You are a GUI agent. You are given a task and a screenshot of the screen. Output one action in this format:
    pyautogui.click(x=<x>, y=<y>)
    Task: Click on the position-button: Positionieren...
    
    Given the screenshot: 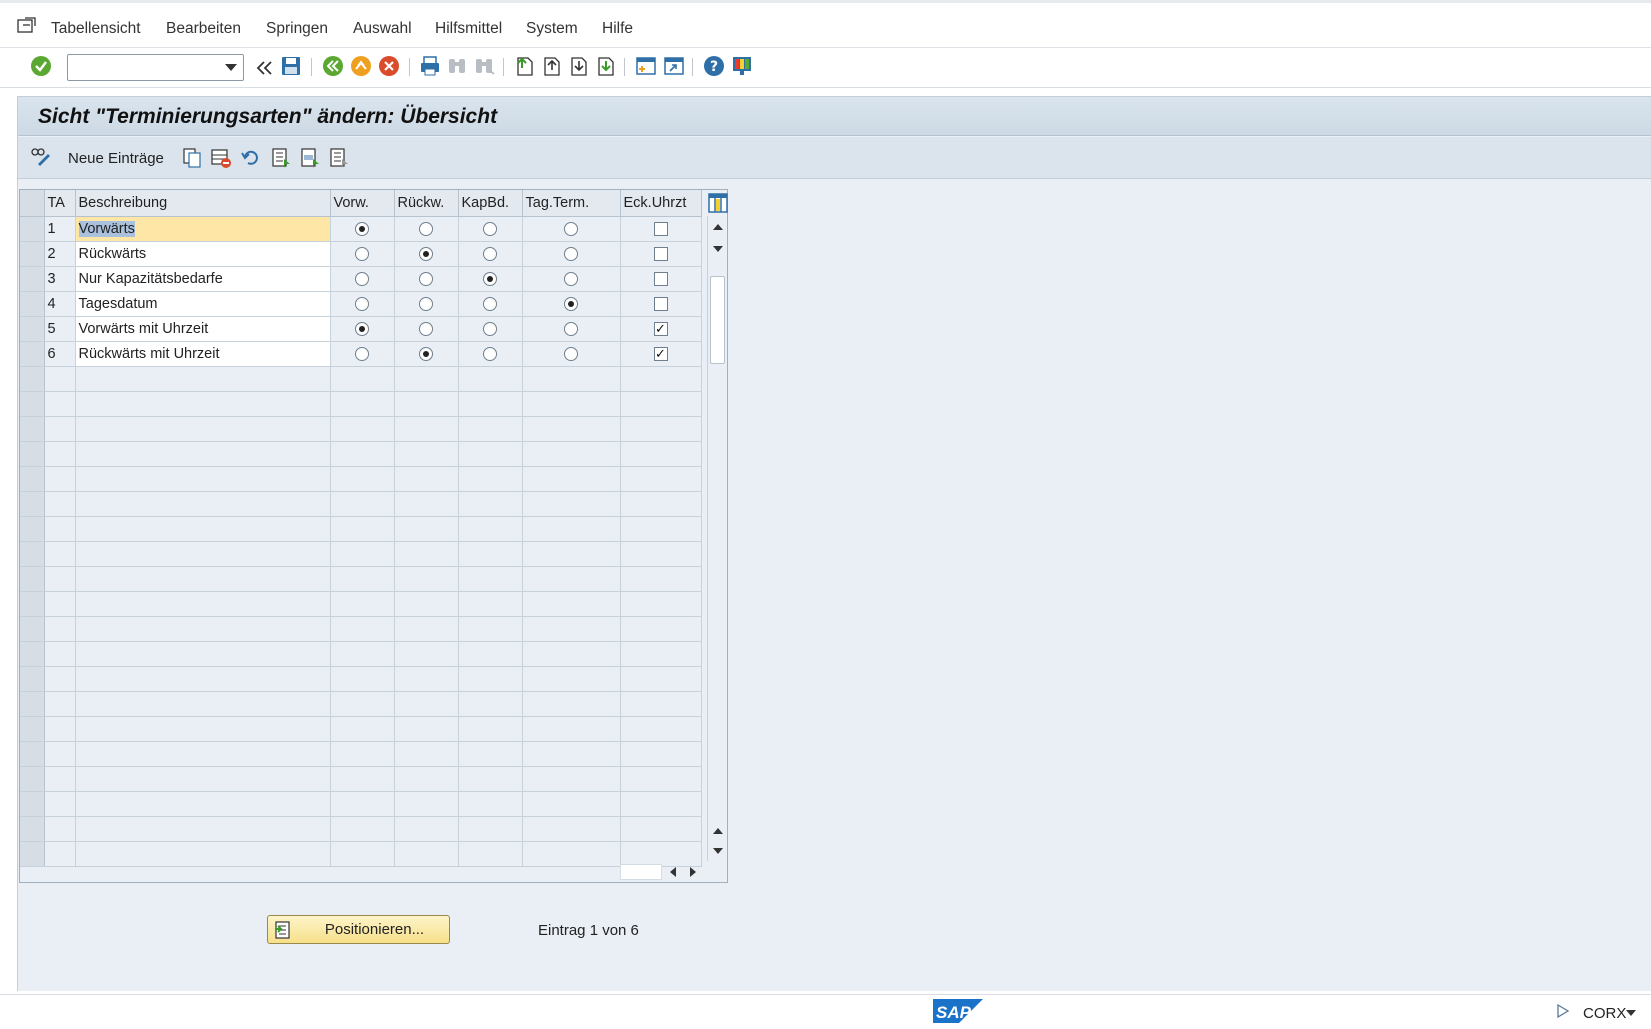 What is the action you would take?
    pyautogui.click(x=358, y=929)
    